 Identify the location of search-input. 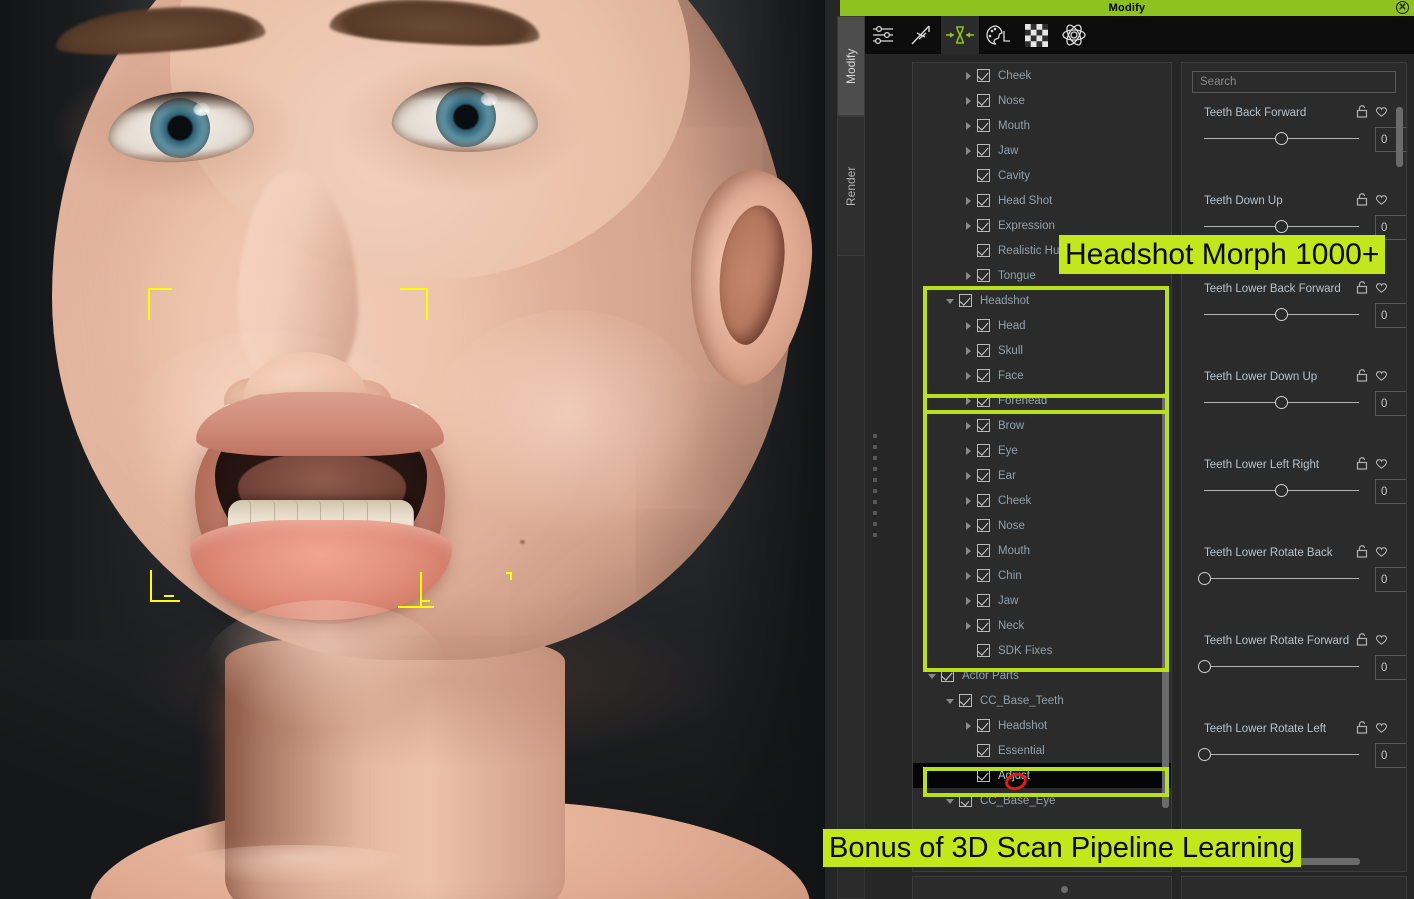
(1294, 82).